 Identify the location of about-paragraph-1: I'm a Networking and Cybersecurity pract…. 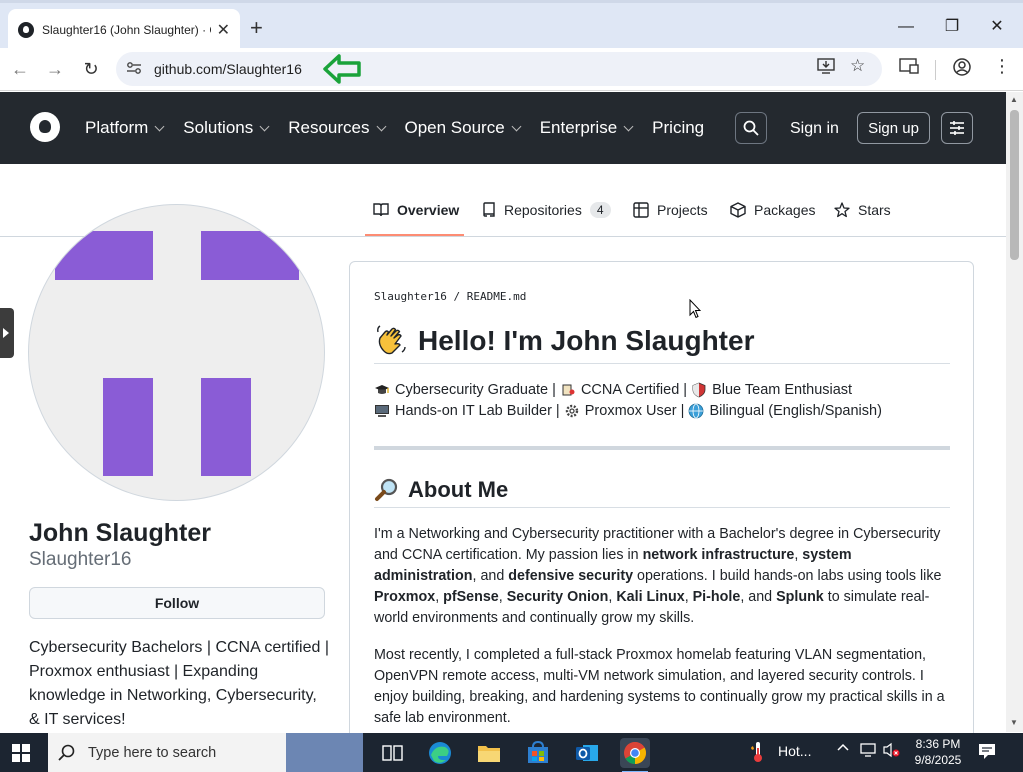
(658, 576).